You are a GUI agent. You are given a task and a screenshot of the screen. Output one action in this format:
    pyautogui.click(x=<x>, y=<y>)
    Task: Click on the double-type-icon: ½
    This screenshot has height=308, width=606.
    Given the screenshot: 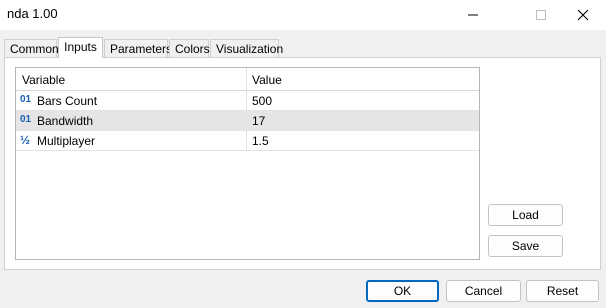 What is the action you would take?
    pyautogui.click(x=25, y=140)
    